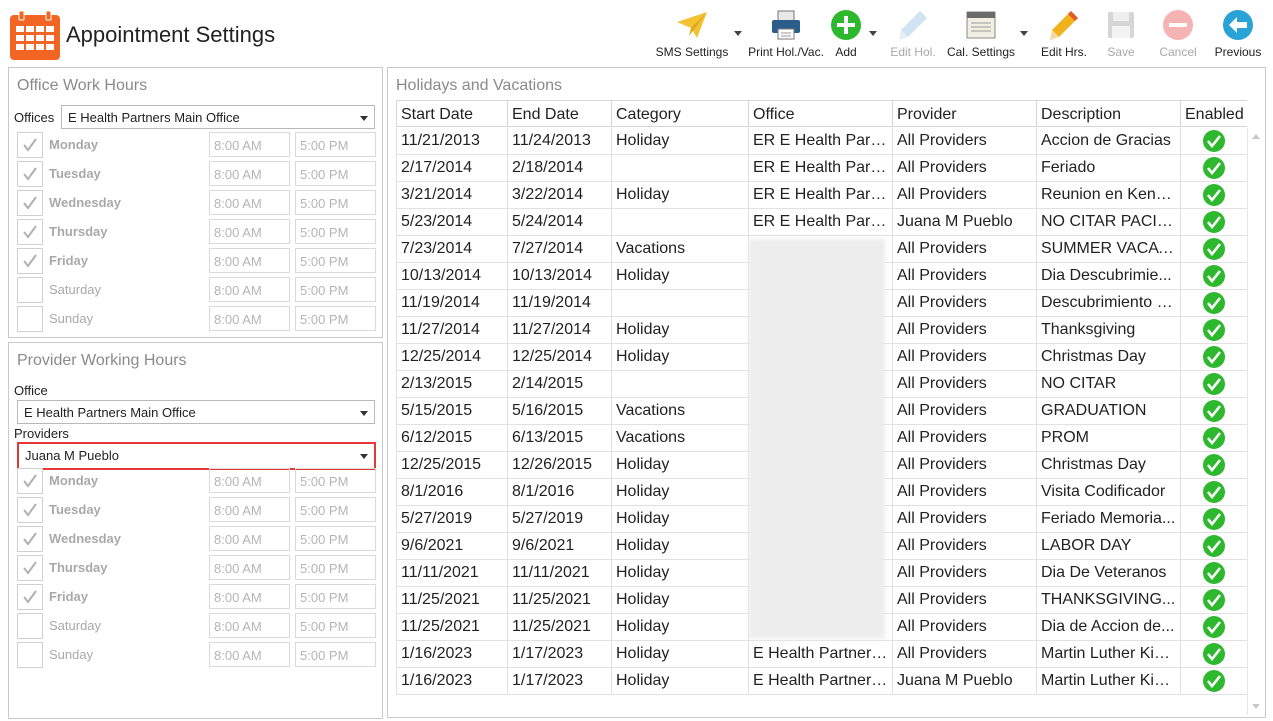 The height and width of the screenshot is (721, 1273). Describe the element at coordinates (1255, 421) in the screenshot. I see `grid-scrollbar` at that location.